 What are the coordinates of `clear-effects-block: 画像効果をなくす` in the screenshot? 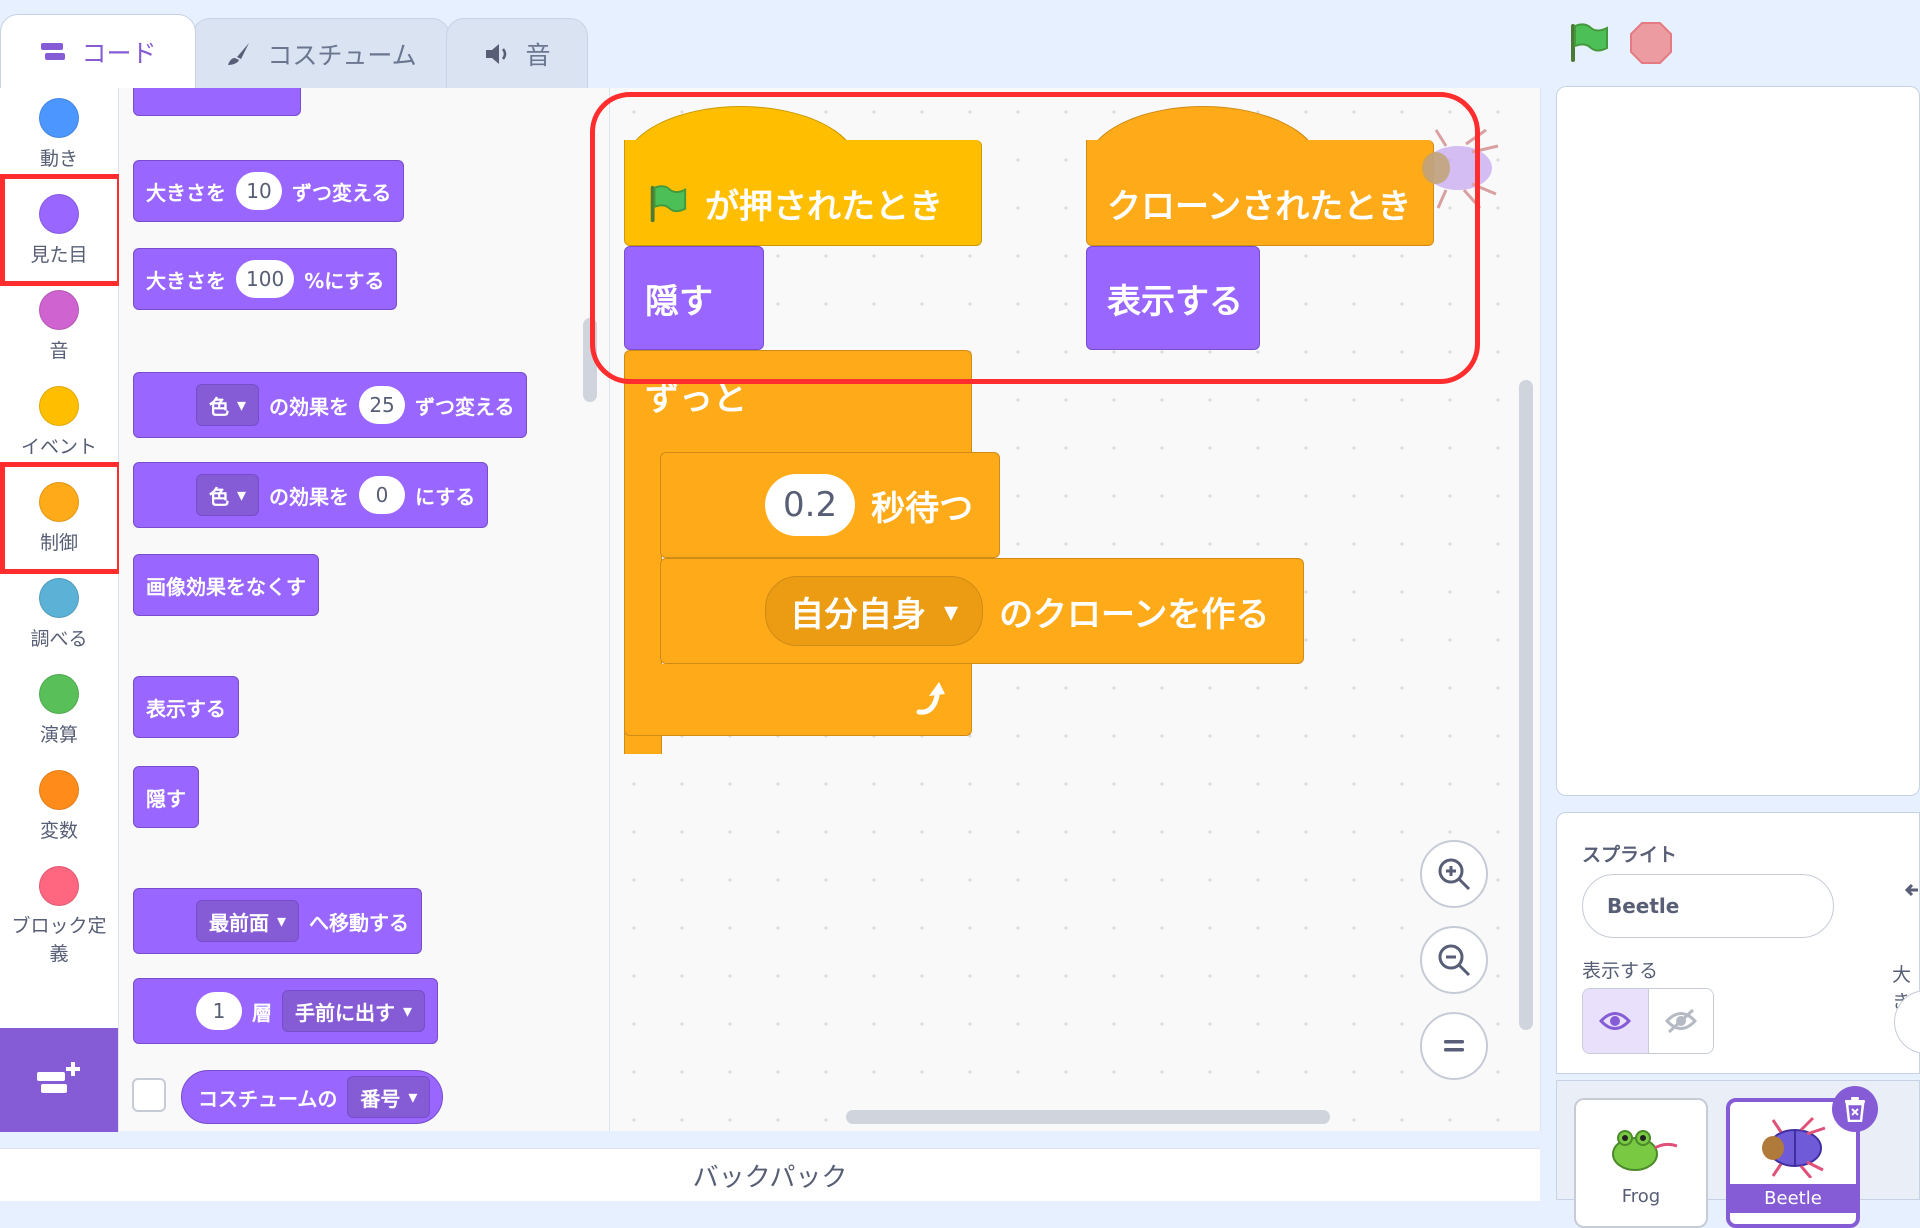 It's located at (226, 585).